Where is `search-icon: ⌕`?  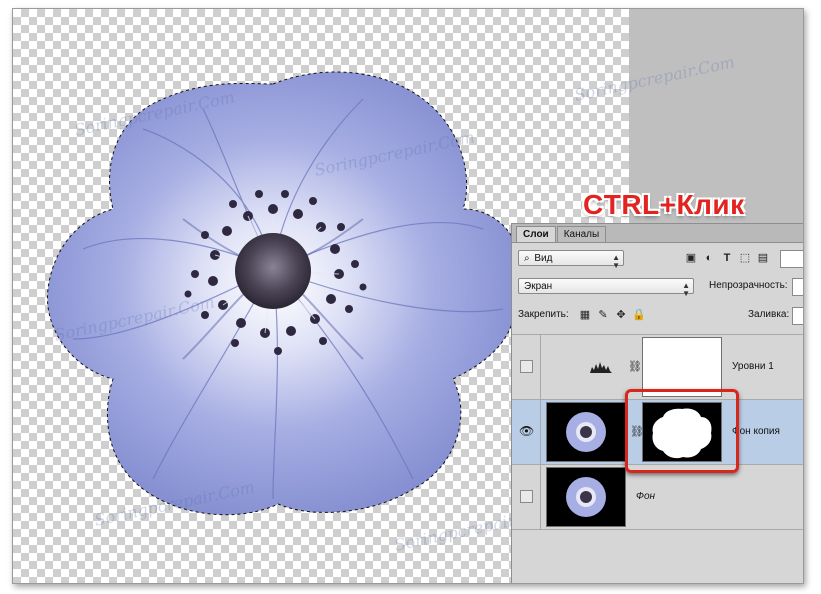 search-icon: ⌕ is located at coordinates (527, 258).